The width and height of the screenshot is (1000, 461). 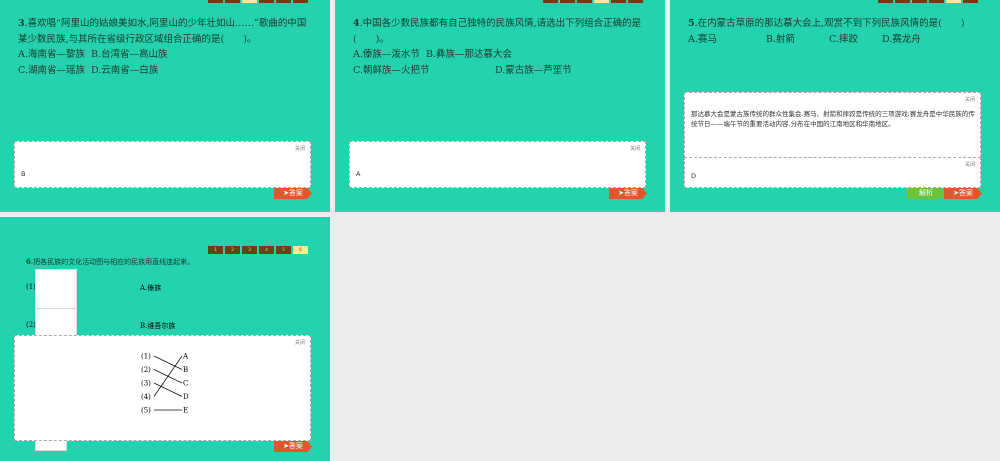 I want to click on option-c: C.湖南省—瑶族, so click(x=51, y=70).